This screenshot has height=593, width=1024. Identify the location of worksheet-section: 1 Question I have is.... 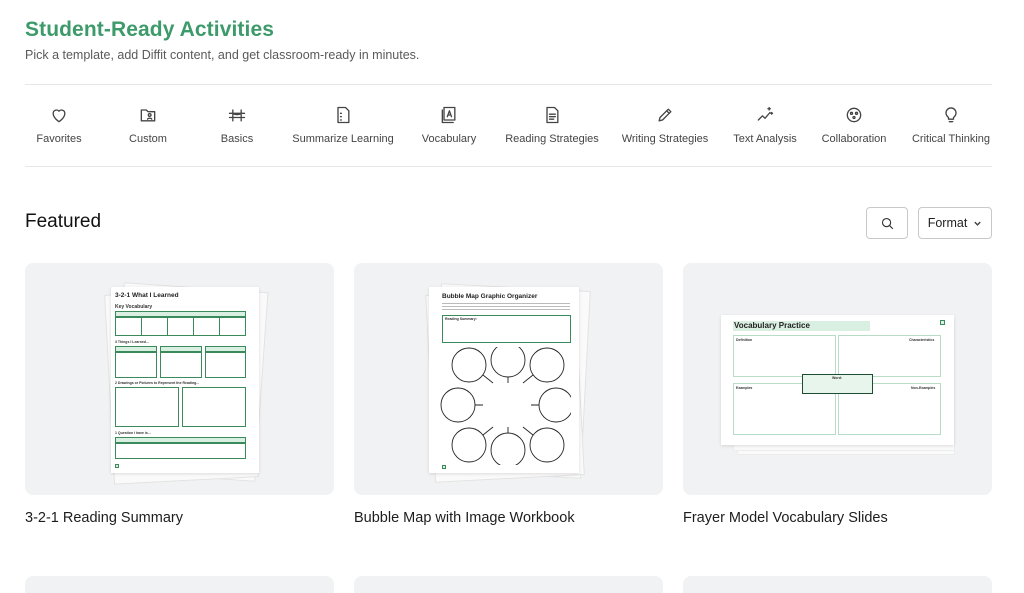
(133, 433).